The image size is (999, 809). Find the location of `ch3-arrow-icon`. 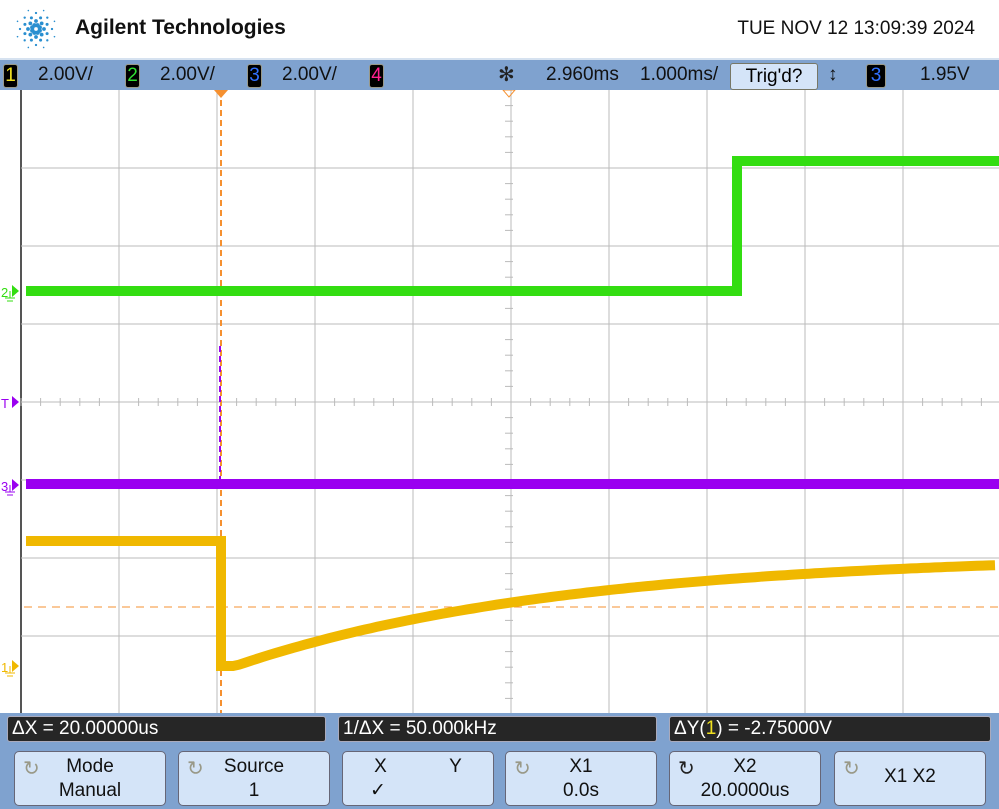

ch3-arrow-icon is located at coordinates (15, 485).